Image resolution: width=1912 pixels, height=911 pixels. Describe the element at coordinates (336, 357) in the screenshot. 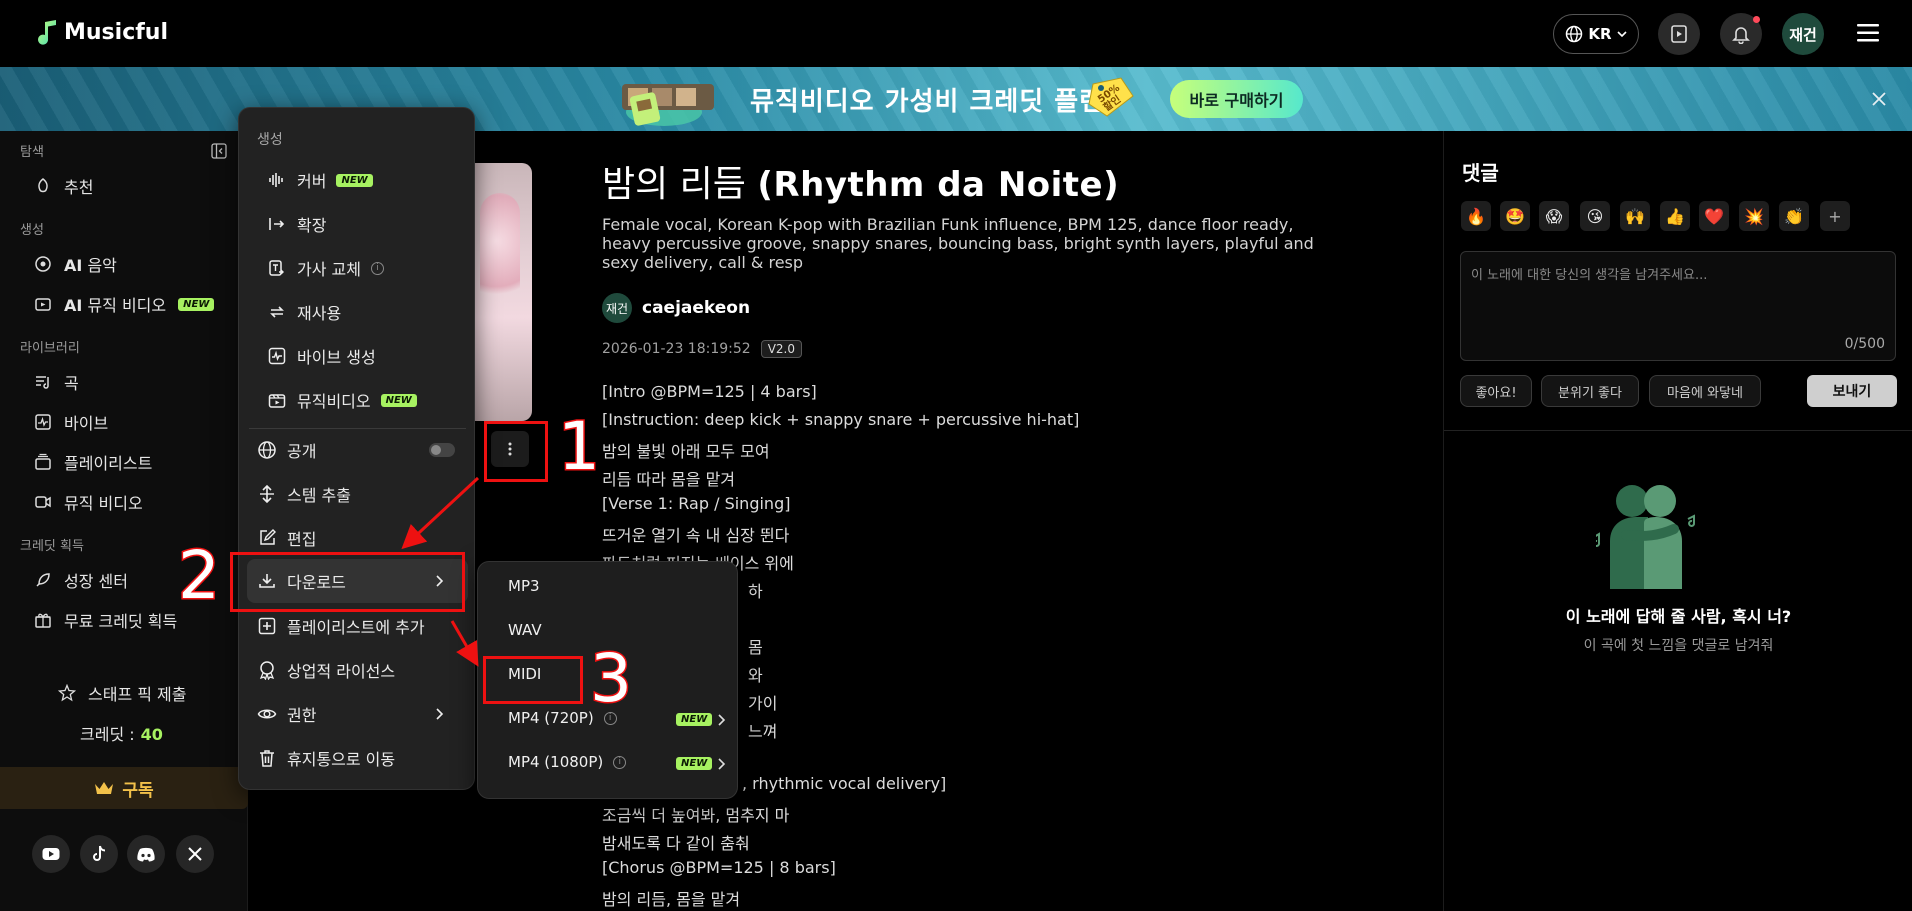

I see `menu-item-label: 바이브 생성` at that location.